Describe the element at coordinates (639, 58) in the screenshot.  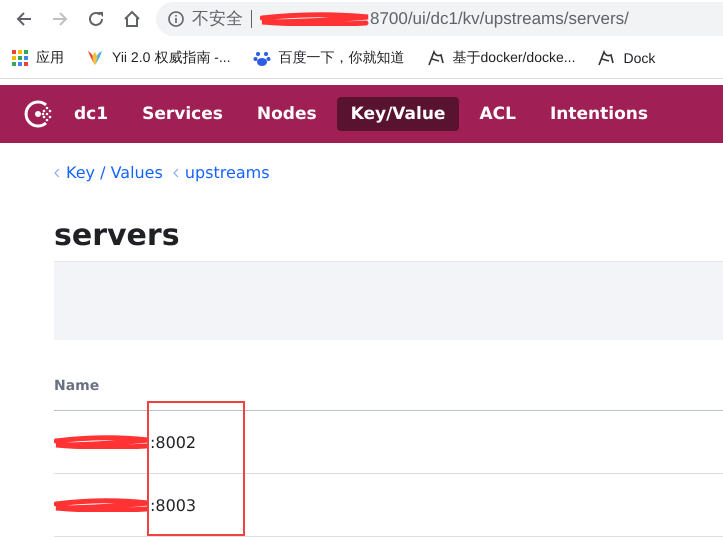
I see `bookmark-item: Dock` at that location.